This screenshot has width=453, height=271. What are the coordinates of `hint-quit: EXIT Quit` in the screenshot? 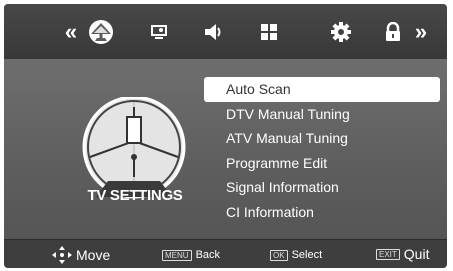 It's located at (402, 254).